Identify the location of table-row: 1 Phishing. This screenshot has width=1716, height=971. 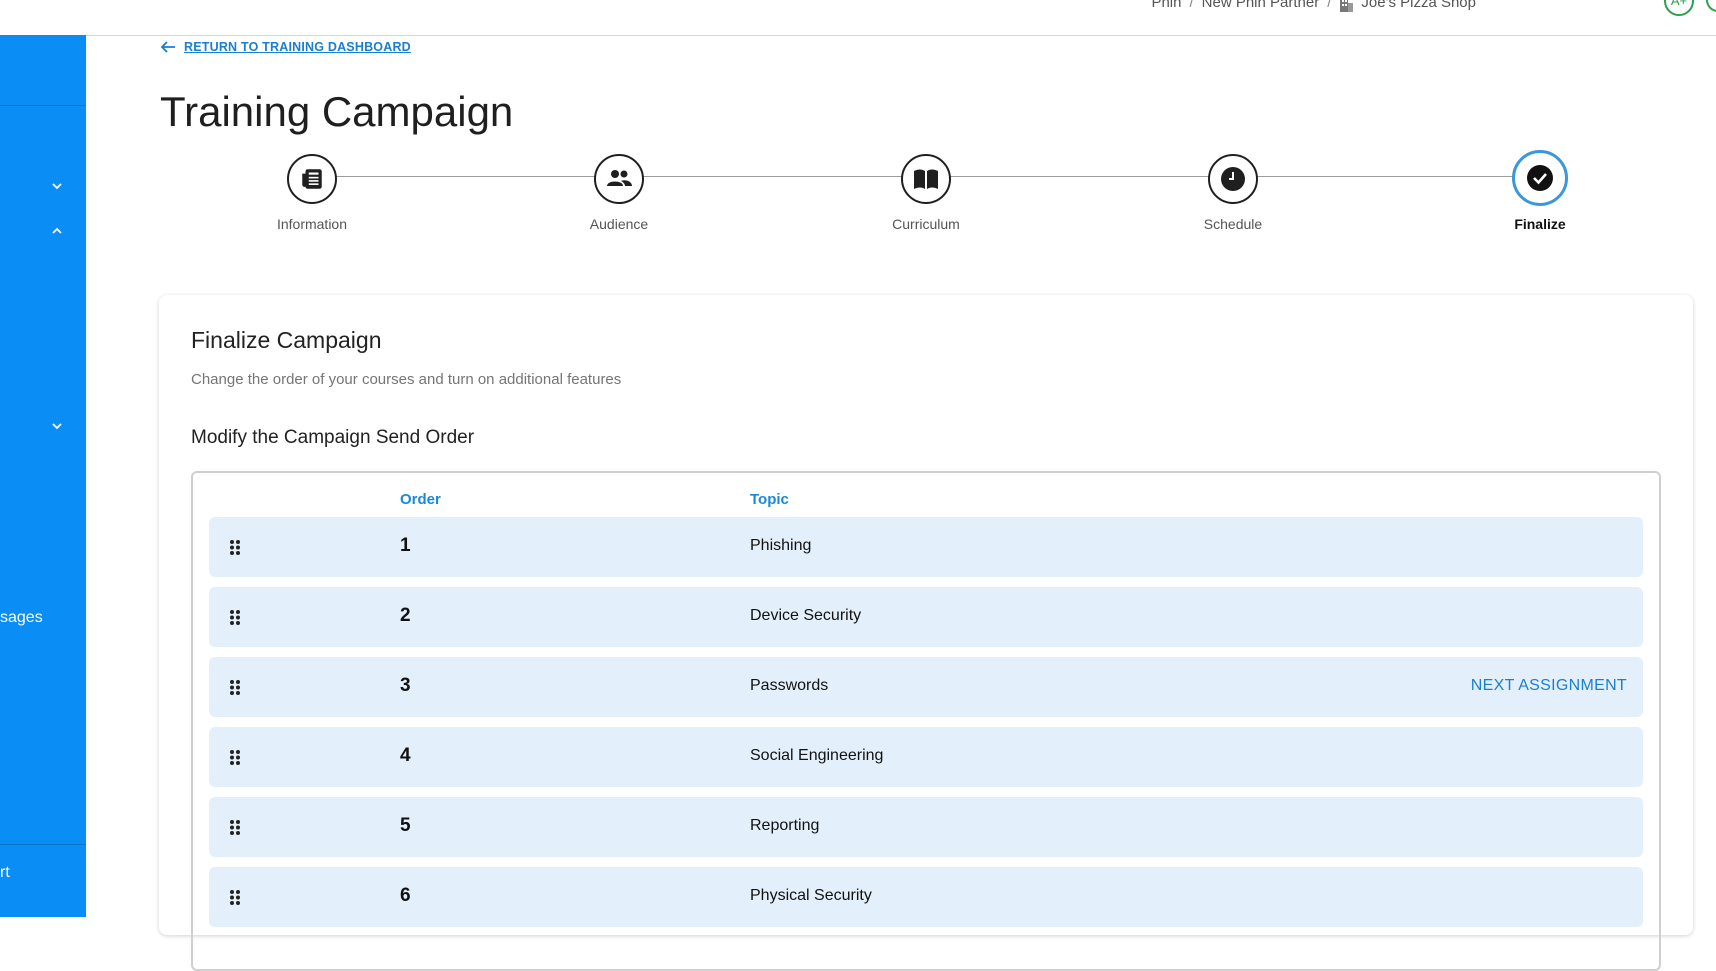
(926, 547).